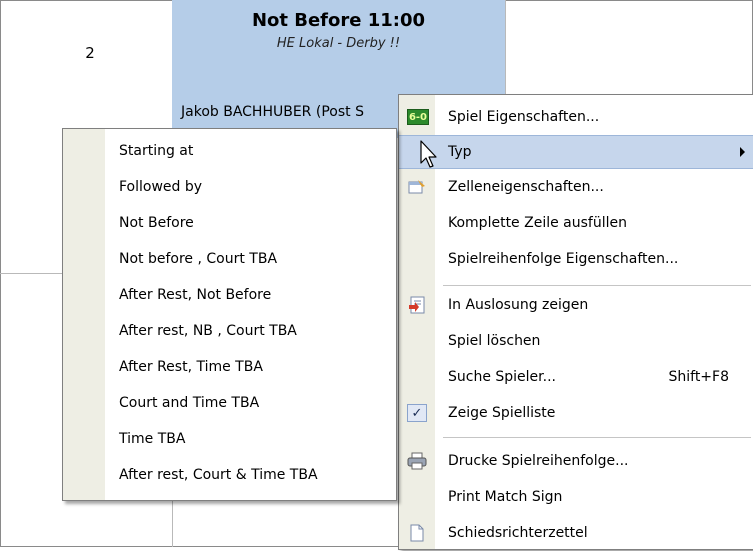 This screenshot has width=753, height=551. Describe the element at coordinates (229, 151) in the screenshot. I see `submenu-item: Starting at` at that location.